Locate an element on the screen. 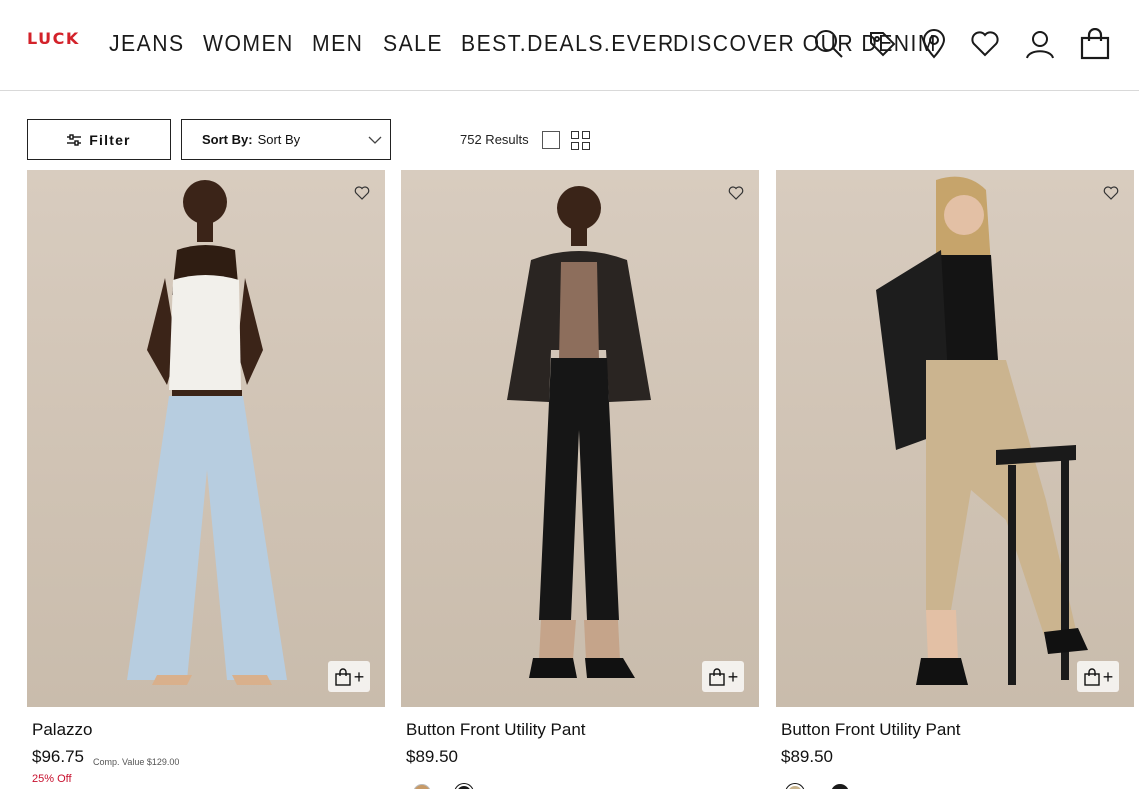 This screenshot has height=789, width=1139. filter-label: Filter is located at coordinates (110, 139).